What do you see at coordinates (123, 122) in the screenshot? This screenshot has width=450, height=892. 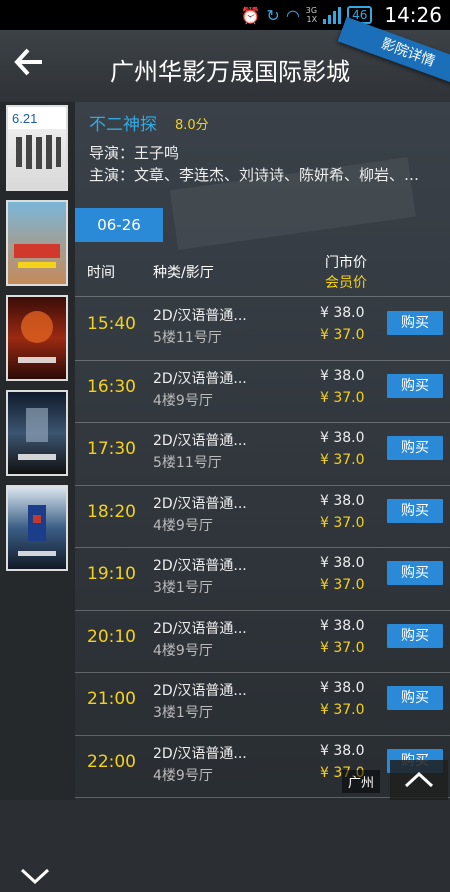 I see `movie-title: 不二神探` at bounding box center [123, 122].